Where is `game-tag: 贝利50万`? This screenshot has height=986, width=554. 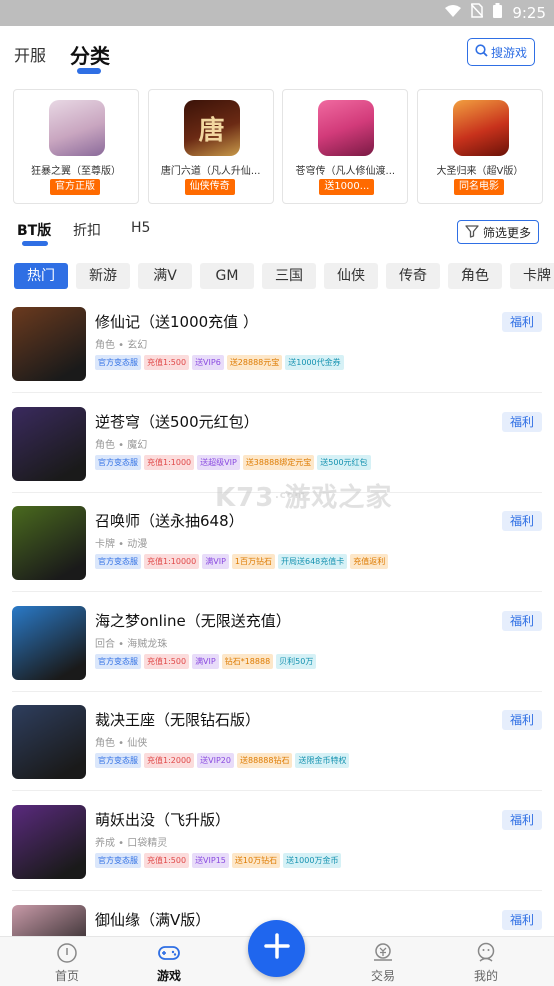
game-tag: 贝利50万 is located at coordinates (296, 661).